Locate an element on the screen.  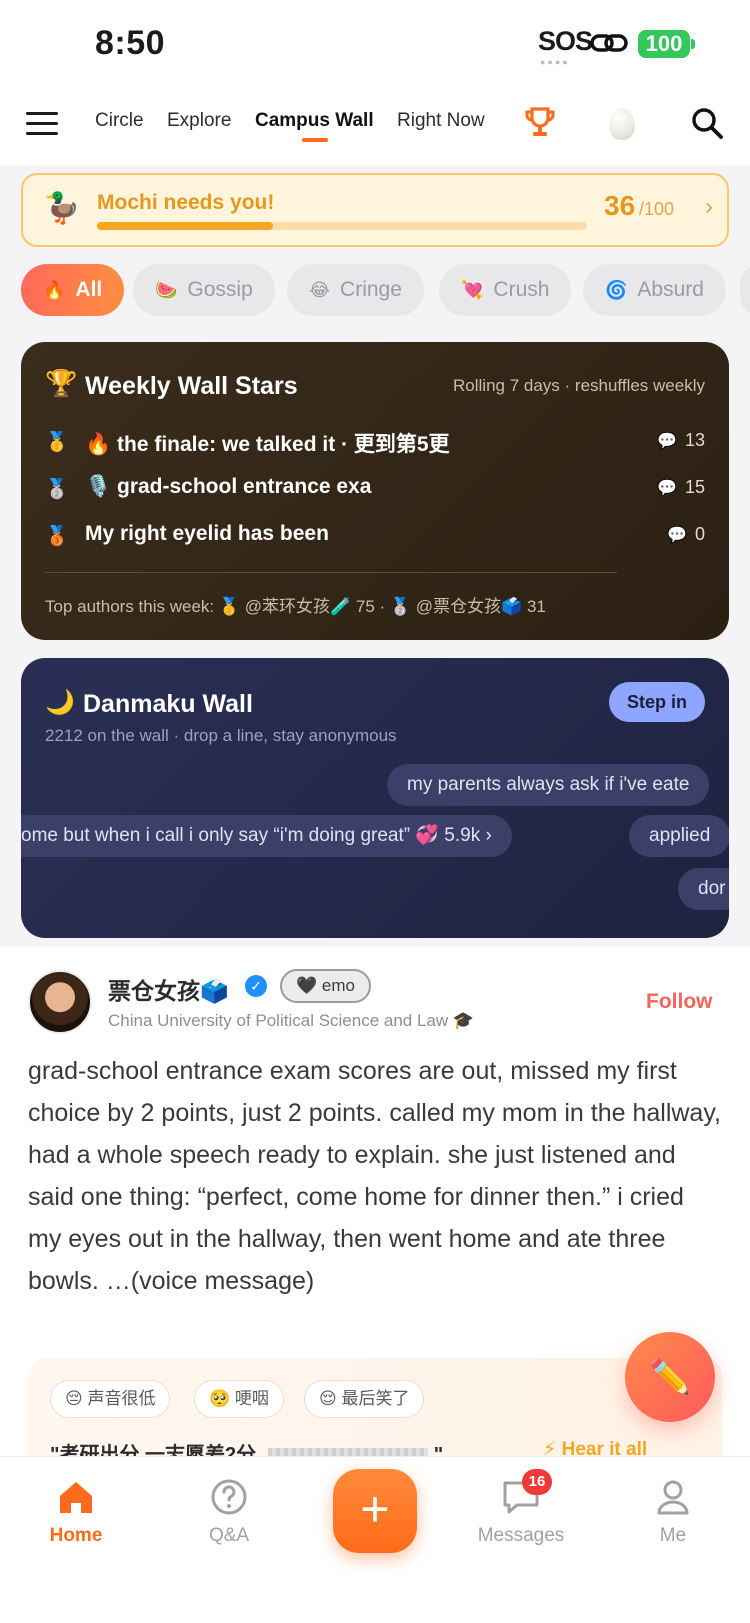
voice-mood-chip: 🥺 哽咽 is located at coordinates (239, 1399).